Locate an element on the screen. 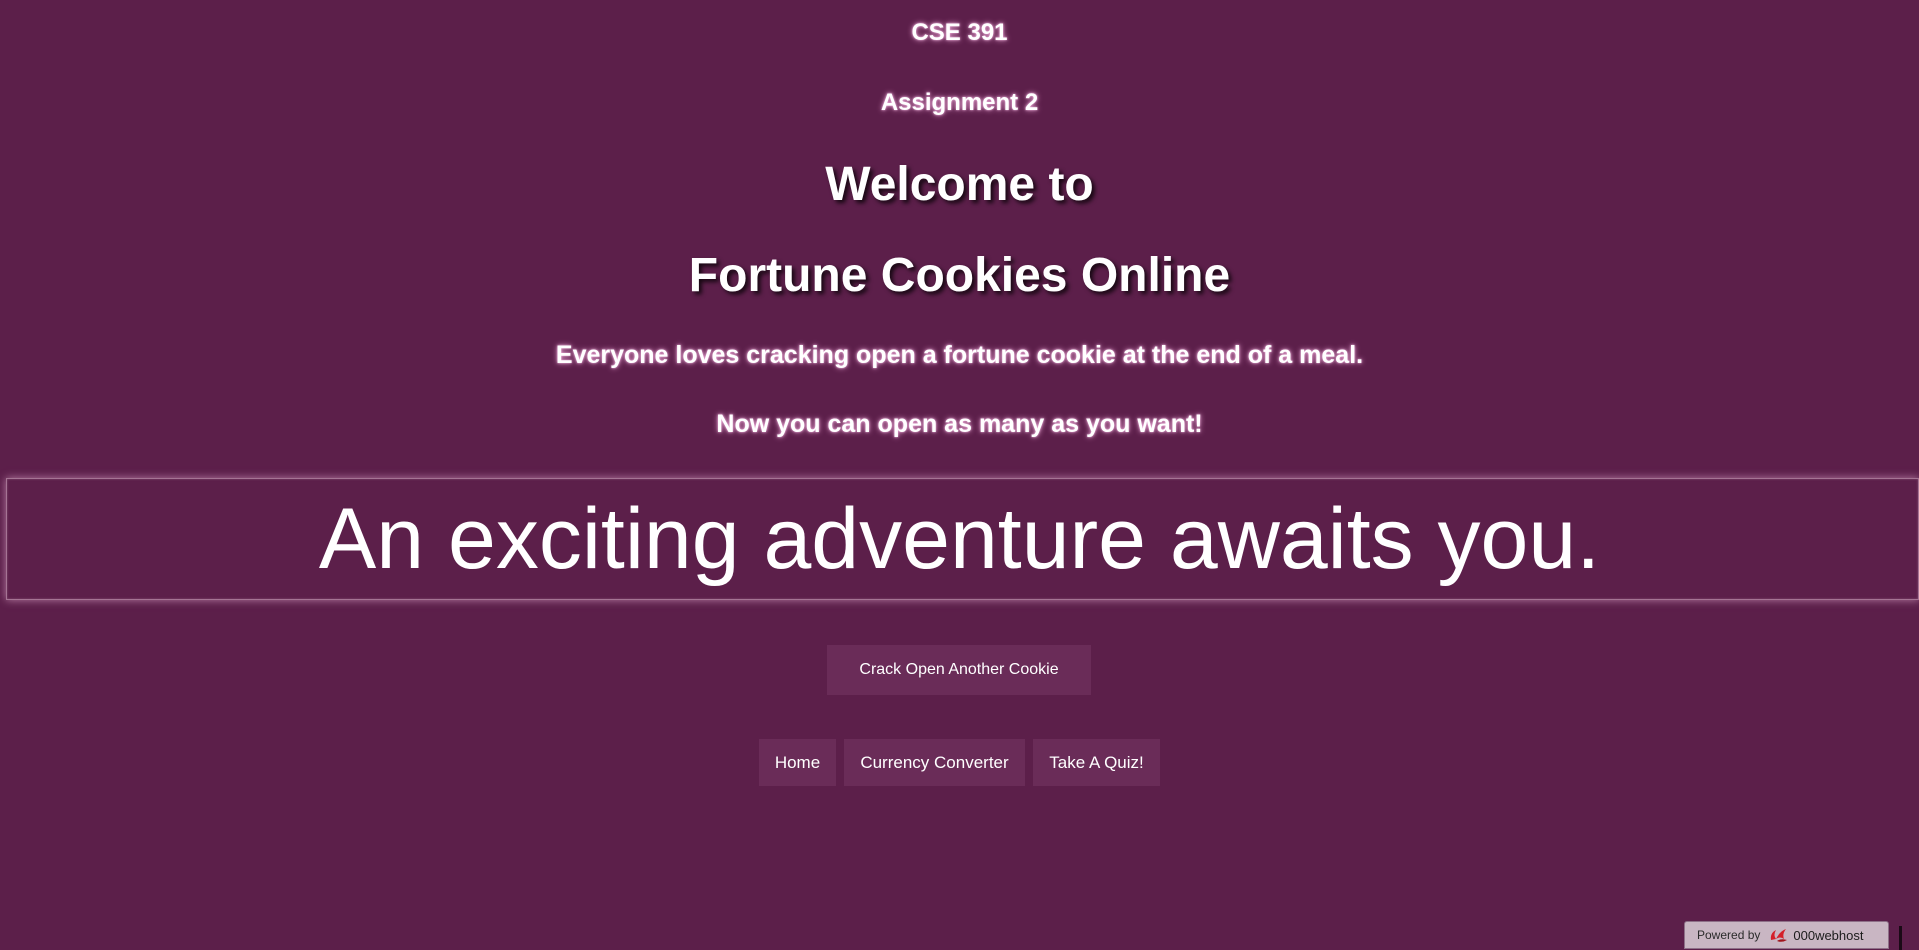 The height and width of the screenshot is (950, 1919). nav-currency-converter-button: Currency Converter is located at coordinates (934, 762).